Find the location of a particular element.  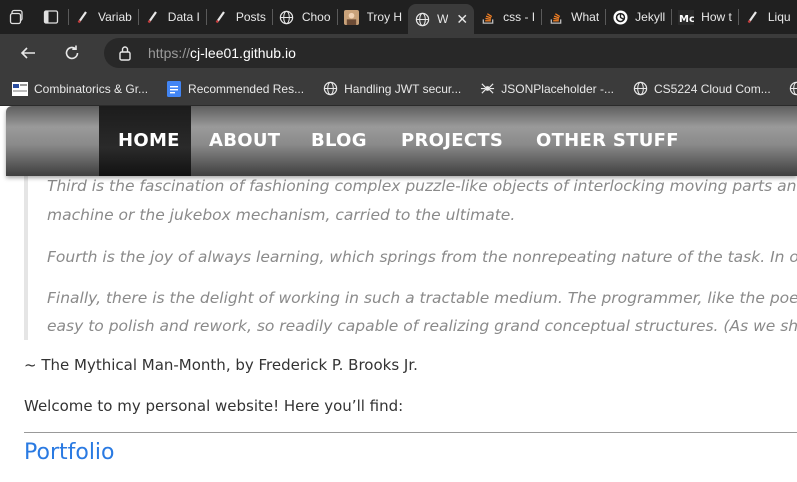

url-text: https://cj-lee01.github.io is located at coordinates (222, 53).